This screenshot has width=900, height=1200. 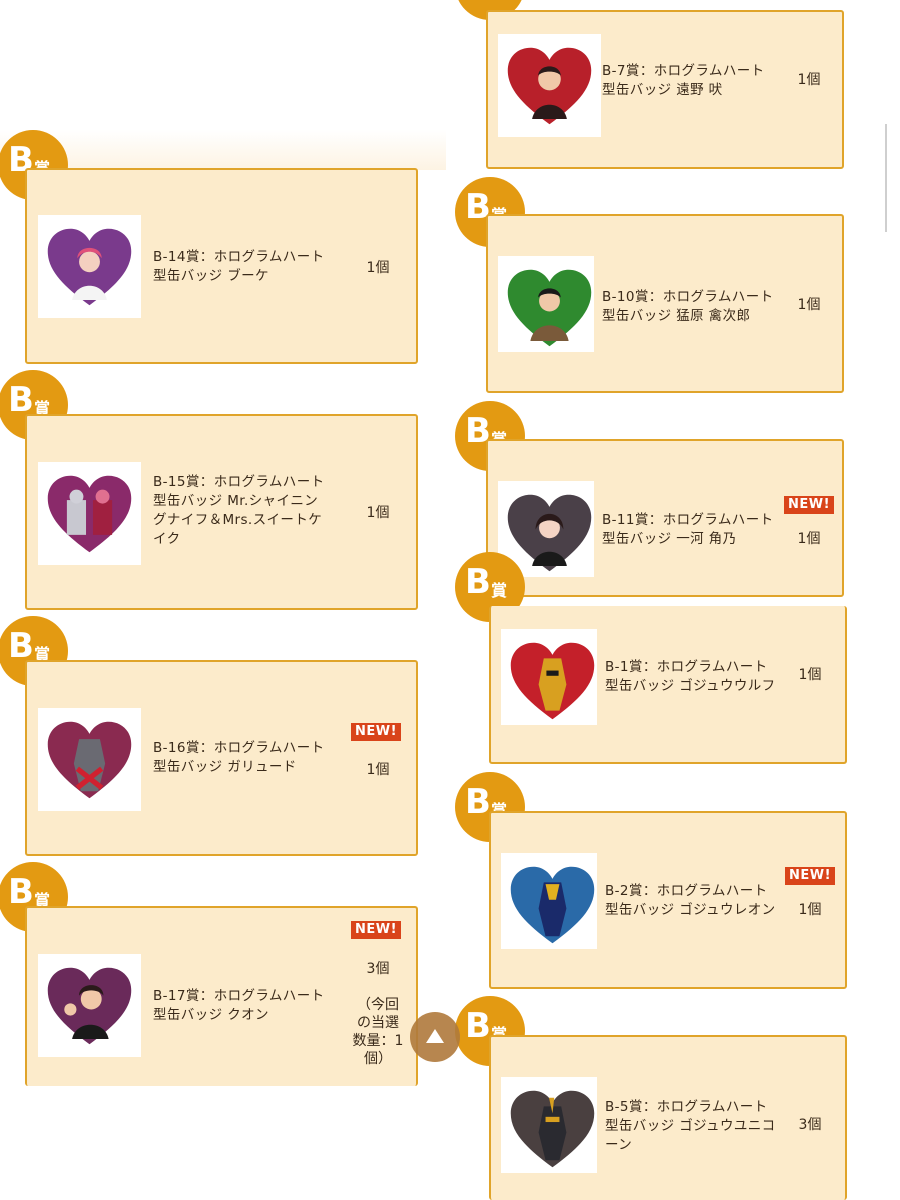 I want to click on item-name: B-2賞：ホログラムハート 型缶バッジ ゴジュウレオン, so click(x=690, y=900).